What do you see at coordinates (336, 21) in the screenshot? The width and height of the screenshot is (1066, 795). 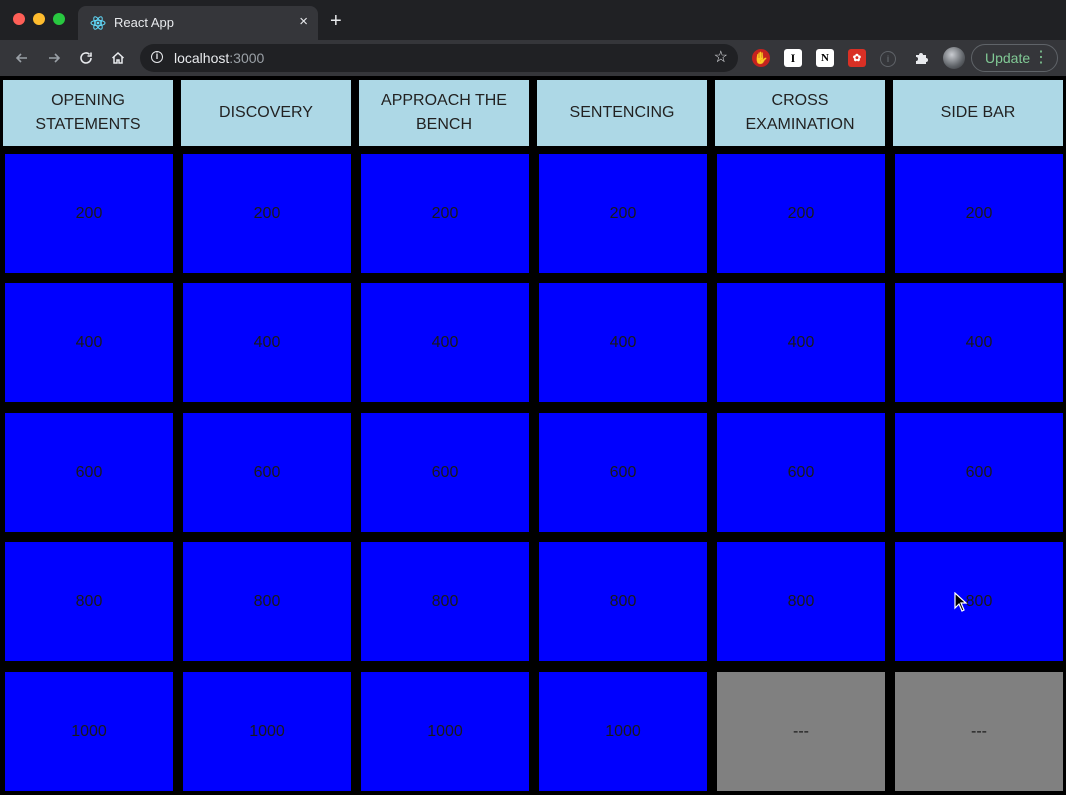 I see `new-tab-button: +` at bounding box center [336, 21].